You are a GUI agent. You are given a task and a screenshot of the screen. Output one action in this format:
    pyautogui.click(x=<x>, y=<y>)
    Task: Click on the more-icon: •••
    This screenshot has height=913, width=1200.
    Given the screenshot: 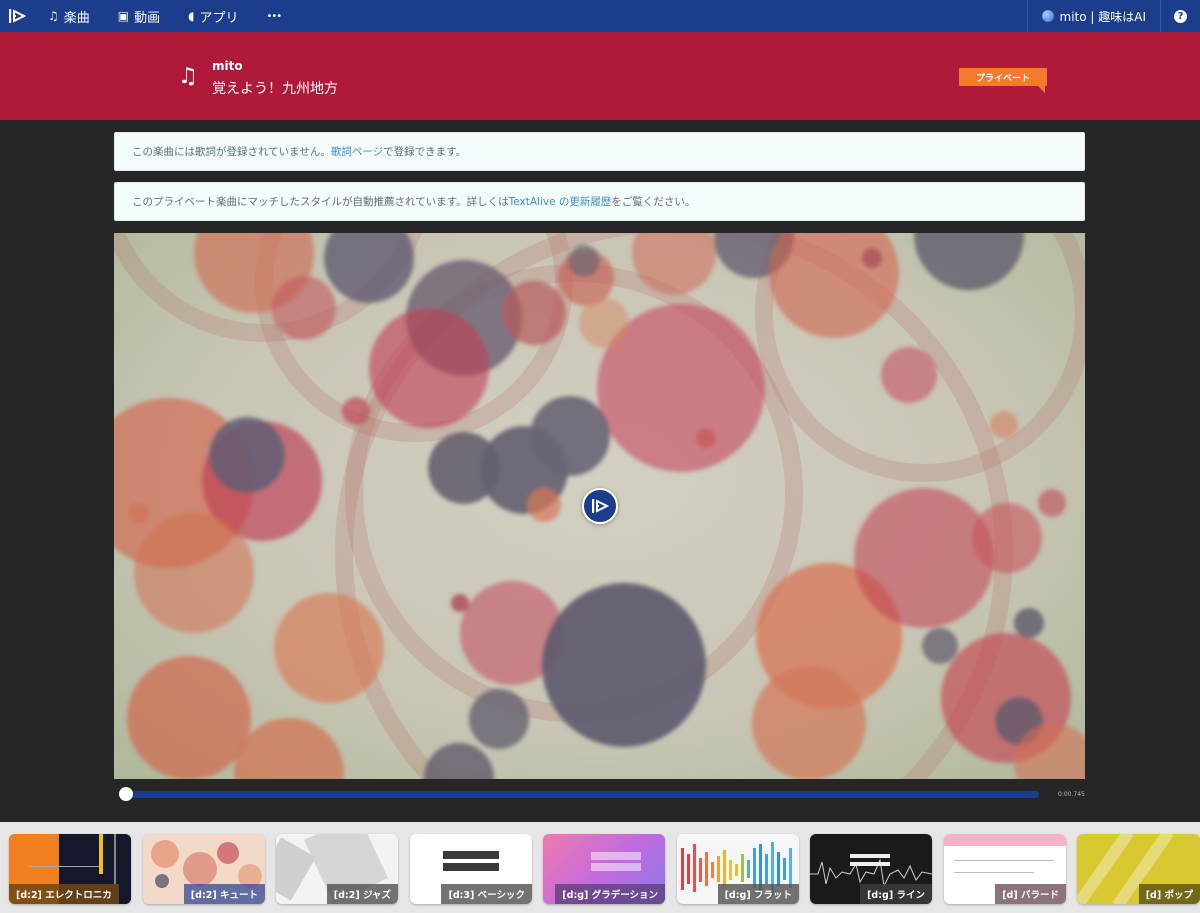 What is the action you would take?
    pyautogui.click(x=274, y=16)
    